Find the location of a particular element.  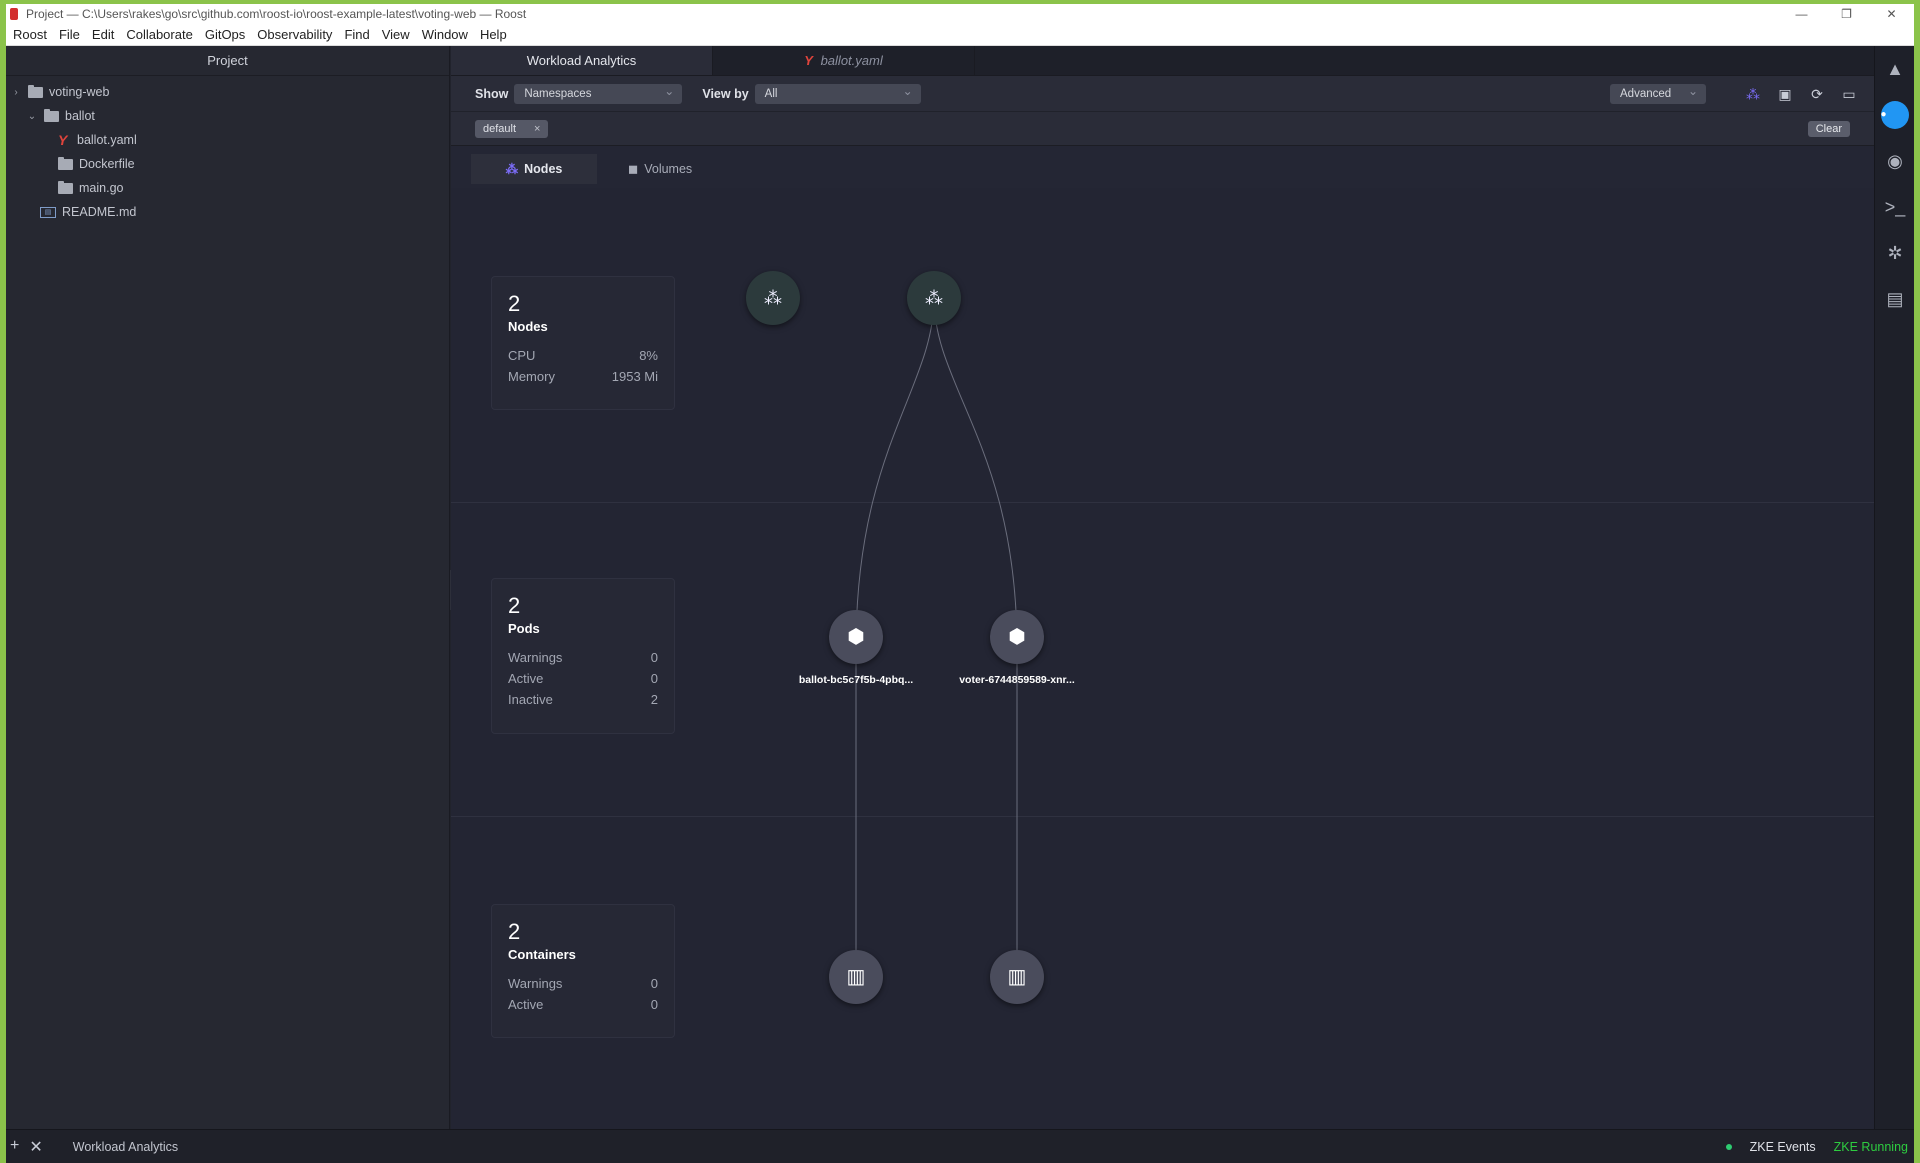

show-select: Namespaces is located at coordinates (598, 92).